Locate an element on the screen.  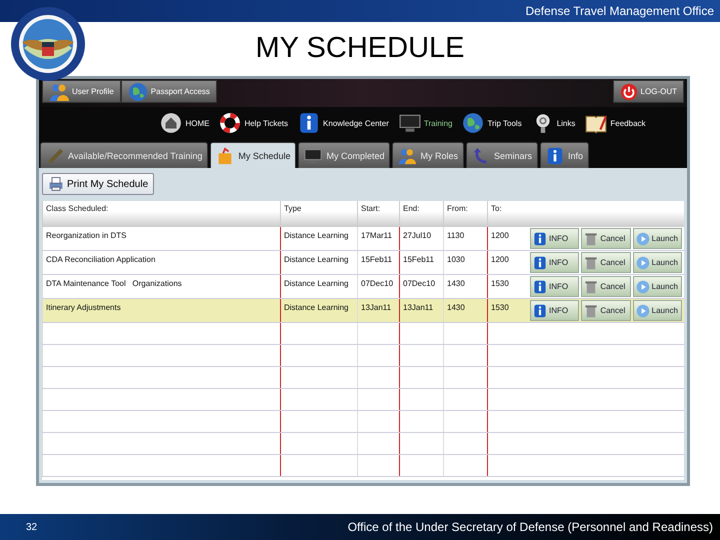
pencil-icon is located at coordinates (55, 155).